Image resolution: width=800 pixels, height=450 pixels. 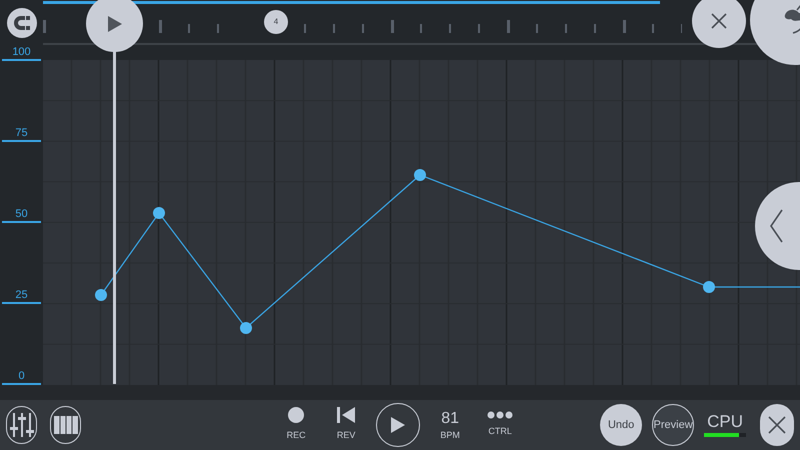 I want to click on controls-button: CTRL, so click(x=500, y=425).